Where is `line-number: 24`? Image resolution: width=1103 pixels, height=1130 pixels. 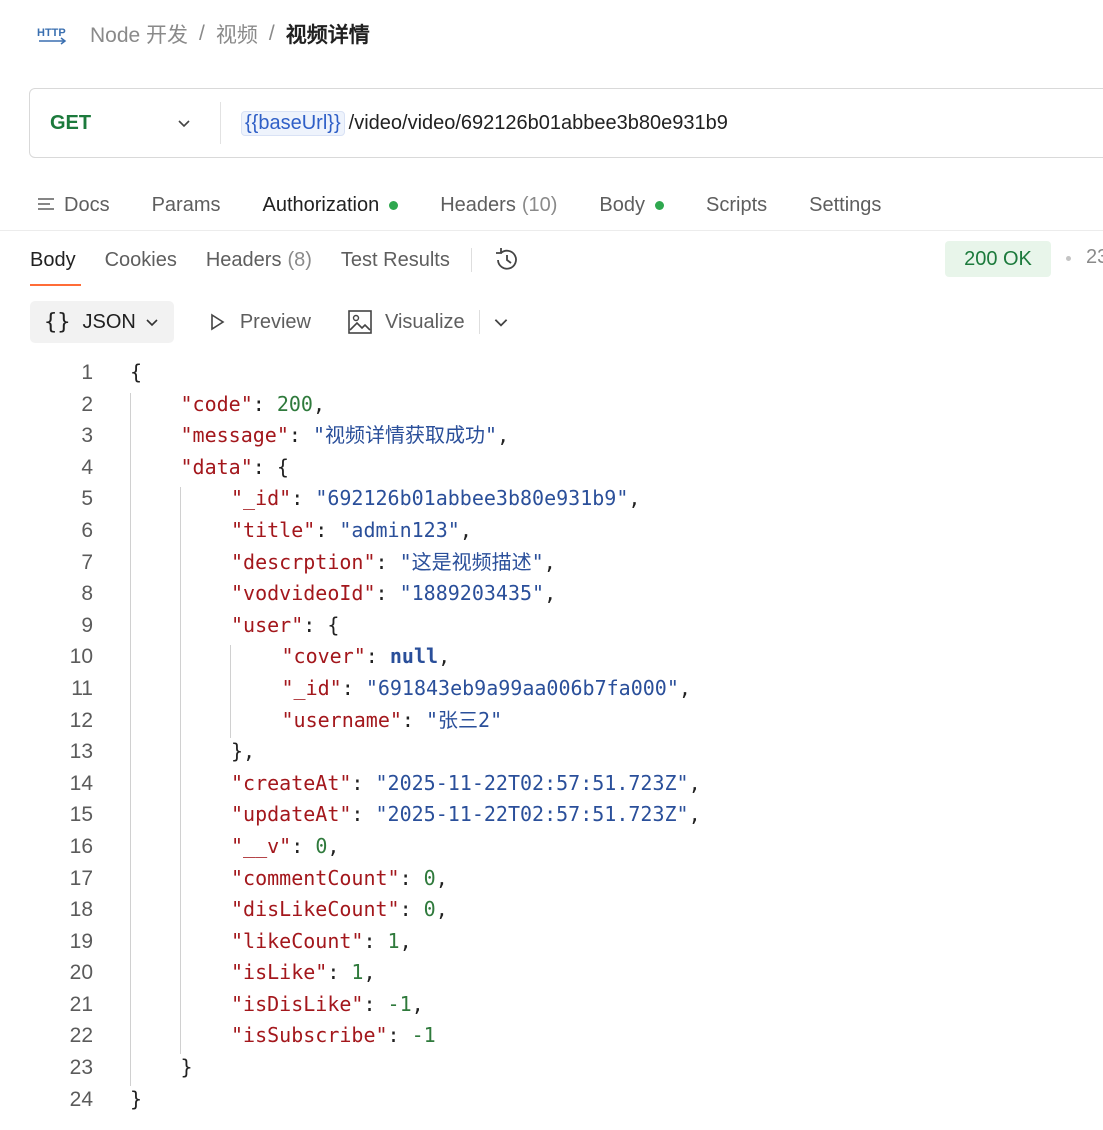
line-number: 24 is located at coordinates (81, 1099).